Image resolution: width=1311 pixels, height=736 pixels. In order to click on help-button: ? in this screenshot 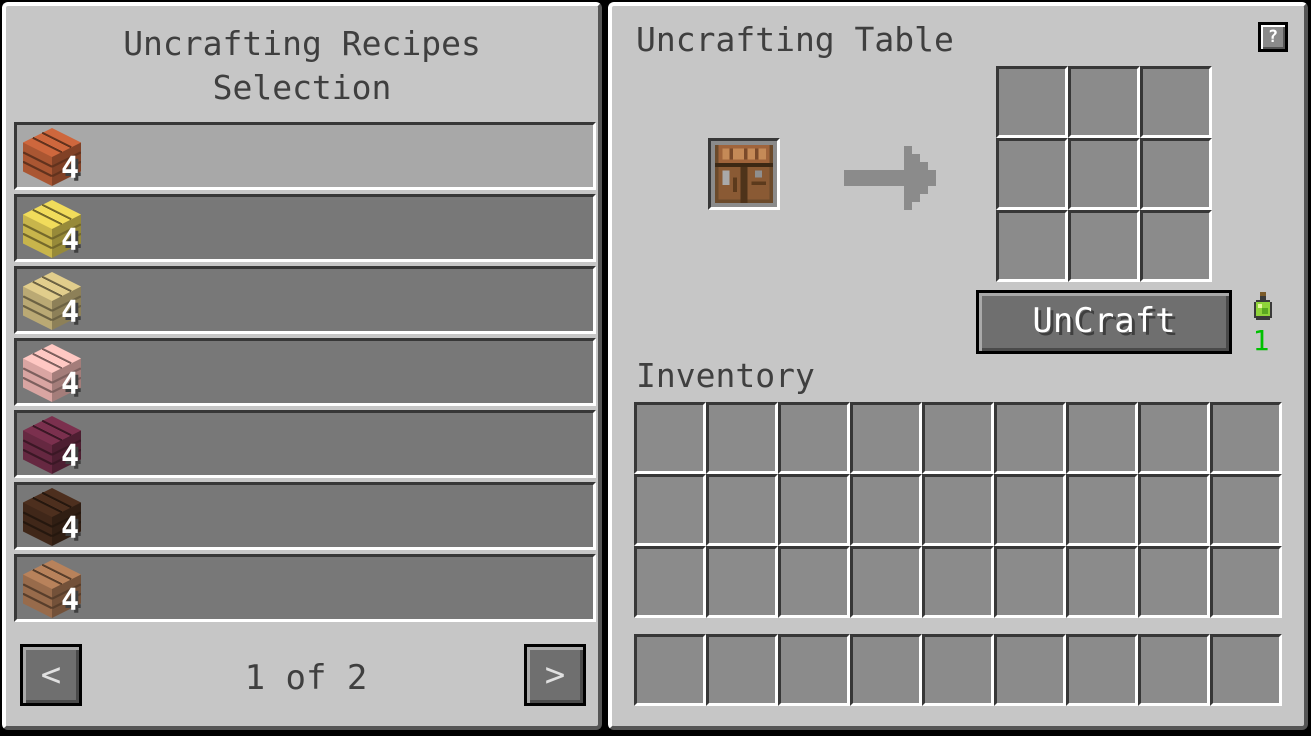, I will do `click(1273, 37)`.